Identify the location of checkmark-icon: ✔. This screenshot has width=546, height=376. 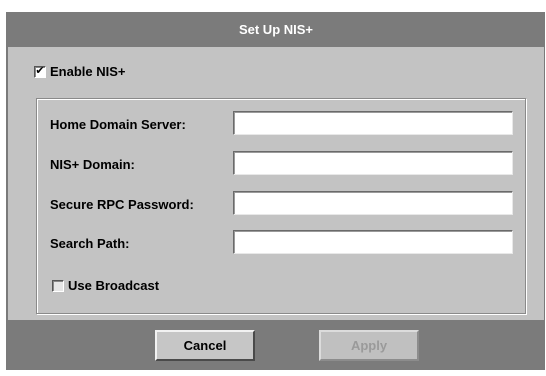
(40, 71).